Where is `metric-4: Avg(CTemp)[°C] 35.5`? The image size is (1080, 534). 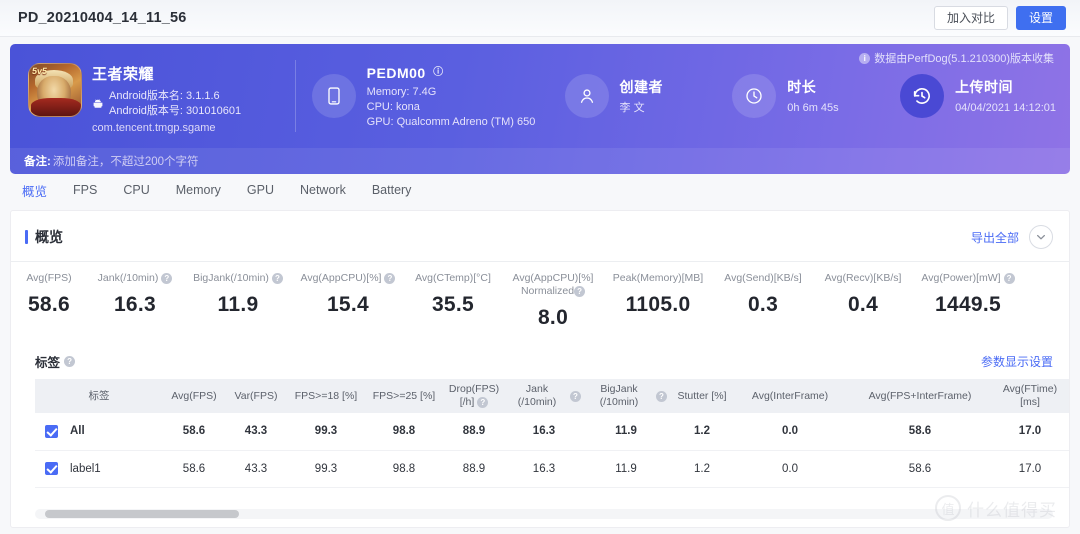 metric-4: Avg(CTemp)[°C] 35.5 is located at coordinates (453, 301).